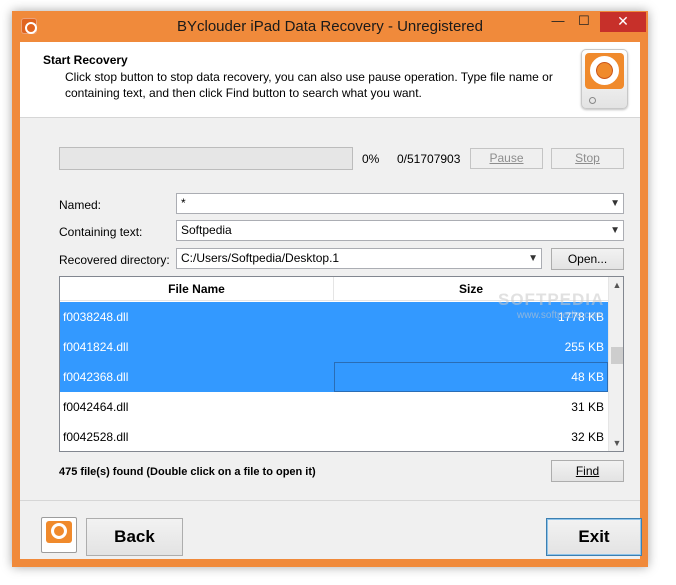  What do you see at coordinates (134, 537) in the screenshot?
I see `back-button: Back` at bounding box center [134, 537].